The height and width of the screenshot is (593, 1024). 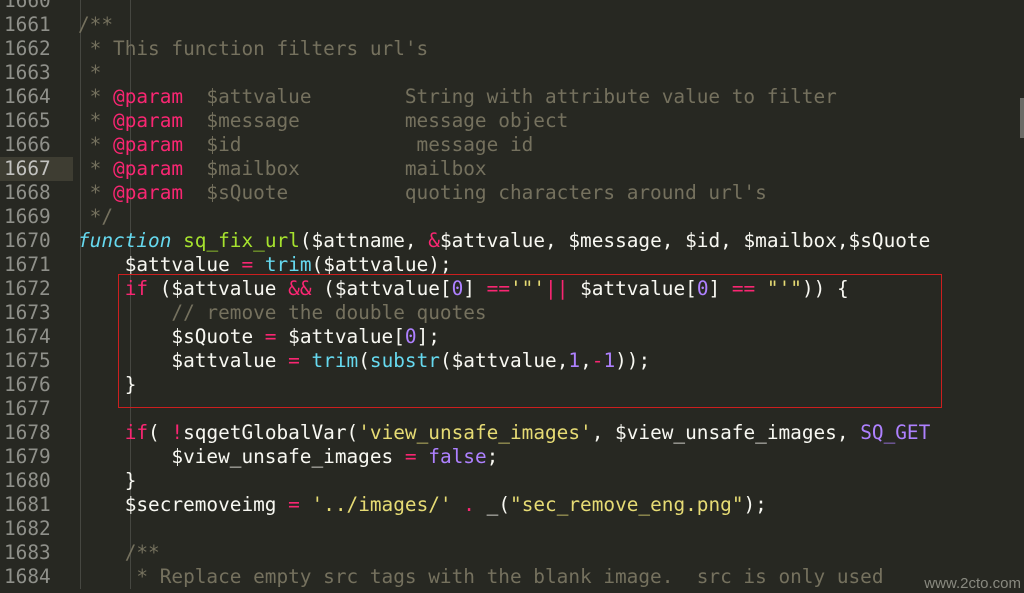 I want to click on code-token: sq_fix_url, so click(x=241, y=240).